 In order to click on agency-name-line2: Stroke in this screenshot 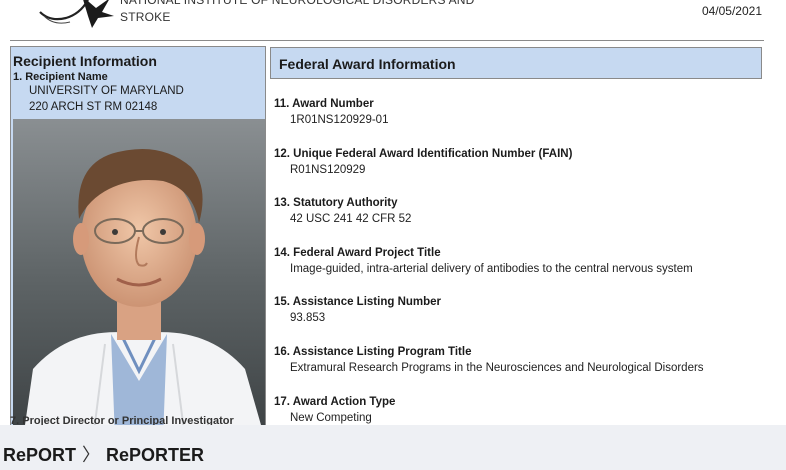, I will do `click(145, 17)`.